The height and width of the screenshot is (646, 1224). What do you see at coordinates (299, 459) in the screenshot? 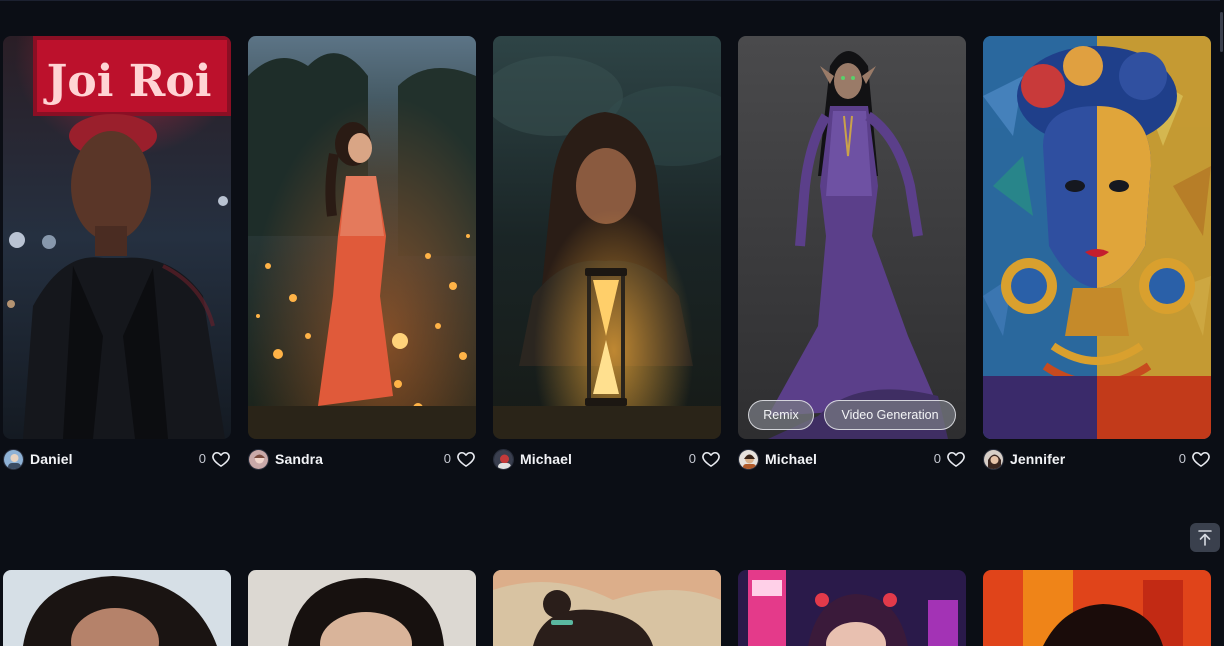
I see `author-name: Sandra` at bounding box center [299, 459].